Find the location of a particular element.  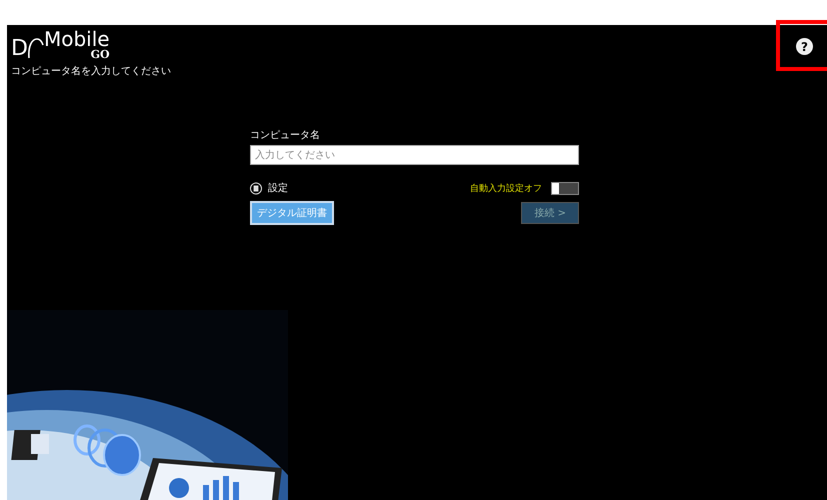

computer-name-field: 入力してください is located at coordinates (414, 155).